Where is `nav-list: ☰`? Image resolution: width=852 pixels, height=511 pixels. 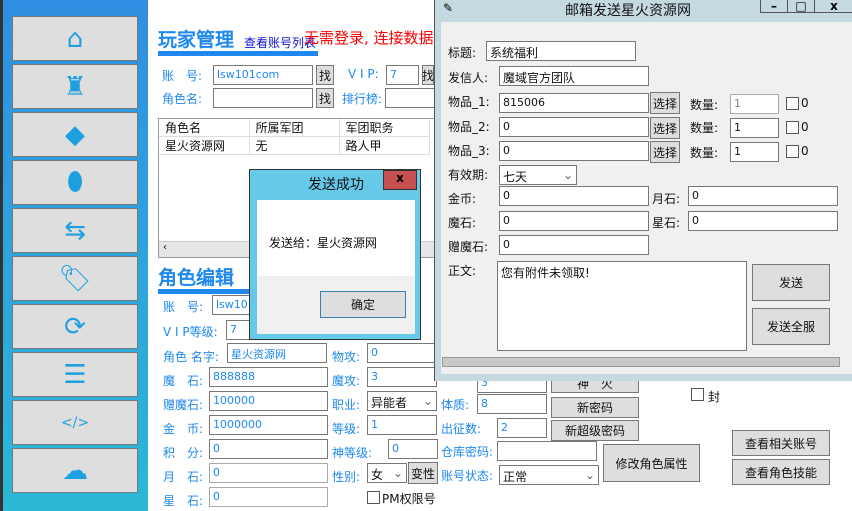 nav-list: ☰ is located at coordinates (75, 374).